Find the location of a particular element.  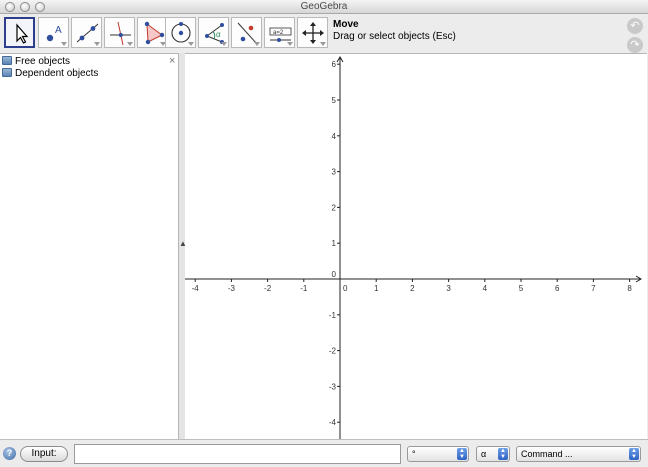

tree-item-label: Free objects is located at coordinates (43, 61).